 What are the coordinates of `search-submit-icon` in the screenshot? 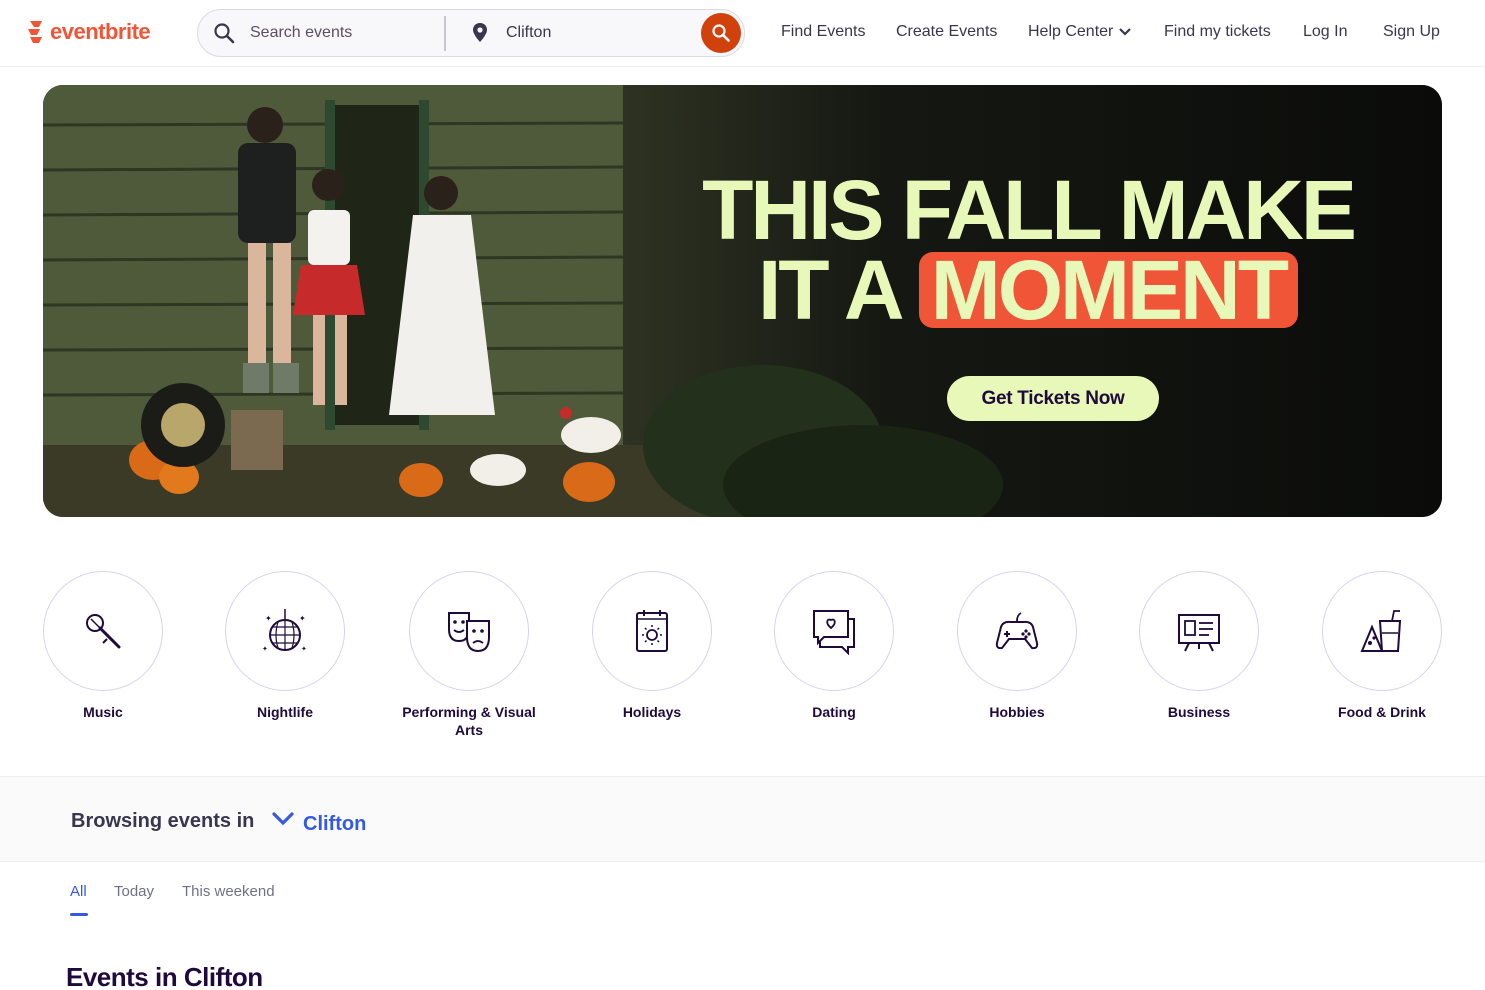 It's located at (721, 33).